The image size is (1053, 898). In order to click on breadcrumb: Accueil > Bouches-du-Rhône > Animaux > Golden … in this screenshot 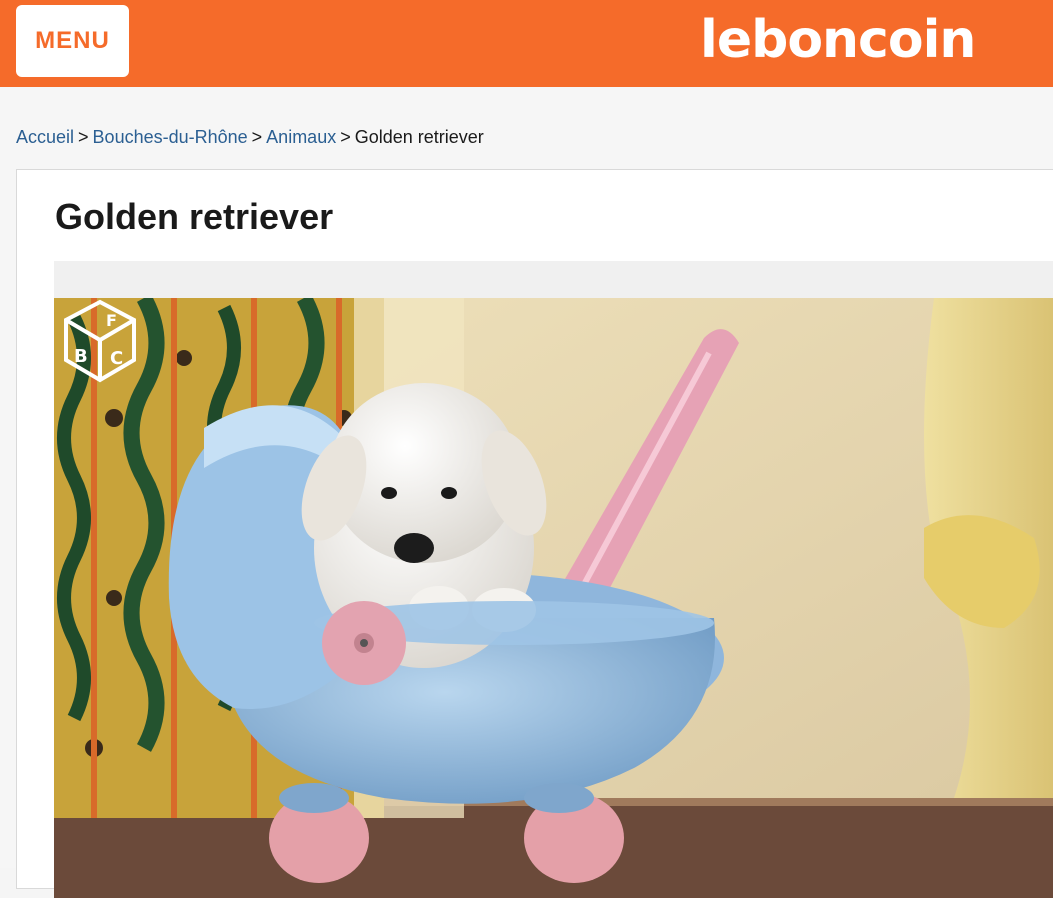, I will do `click(250, 137)`.